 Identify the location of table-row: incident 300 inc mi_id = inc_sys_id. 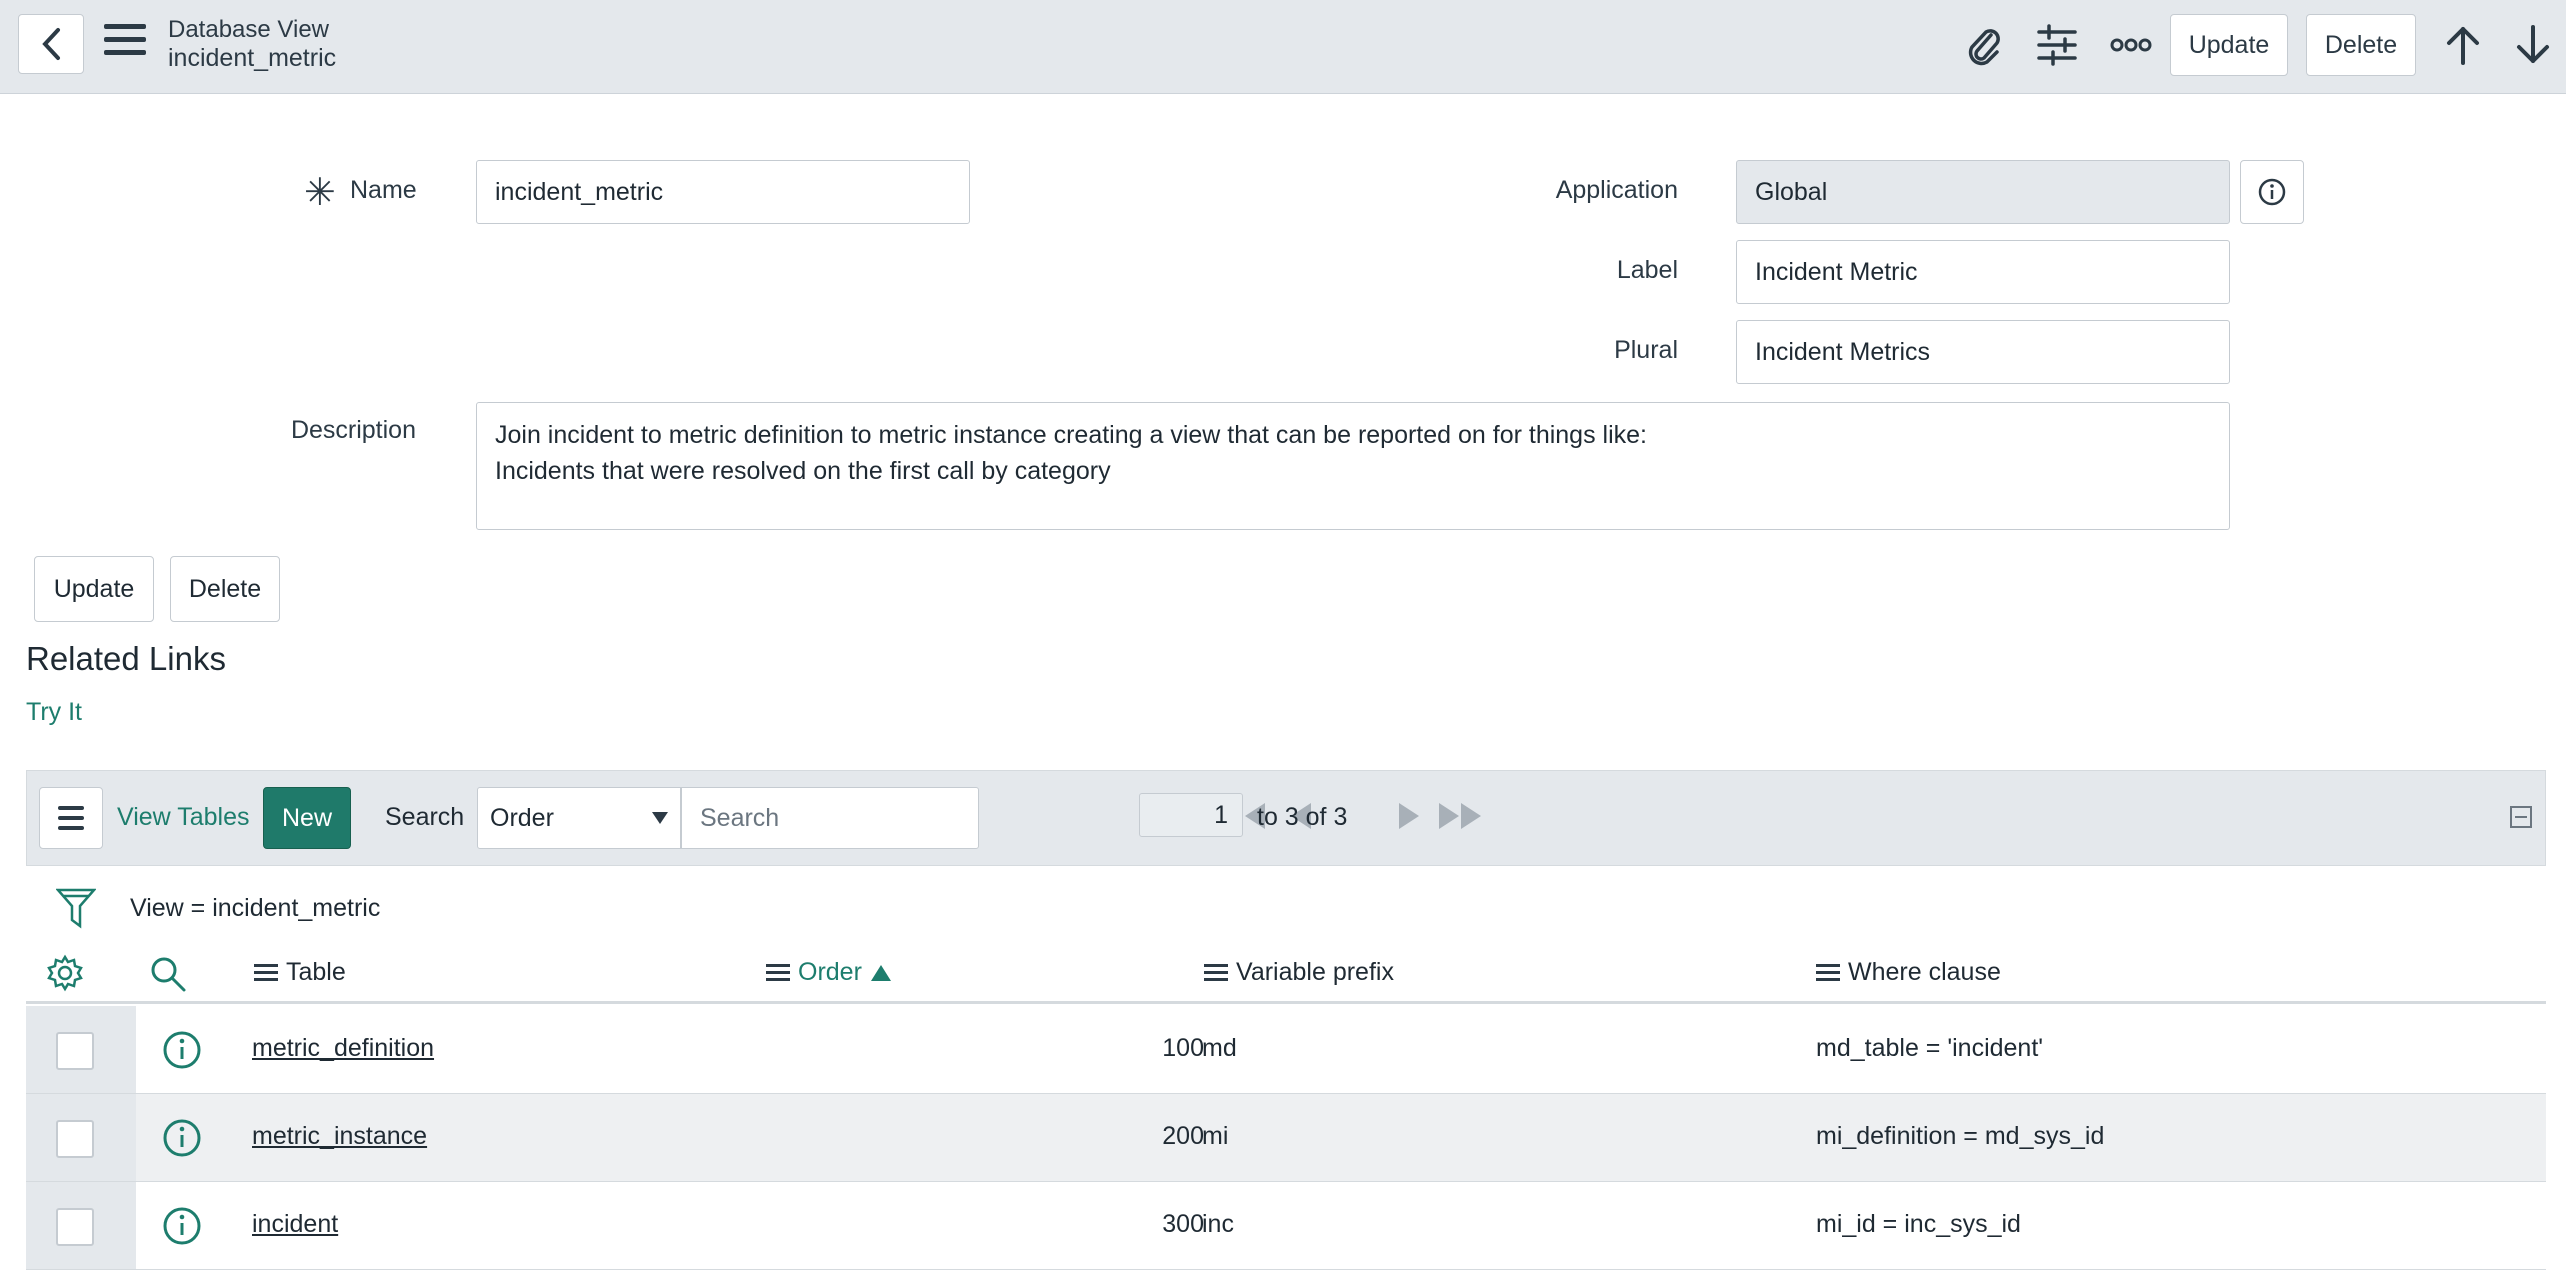
(1286, 1226).